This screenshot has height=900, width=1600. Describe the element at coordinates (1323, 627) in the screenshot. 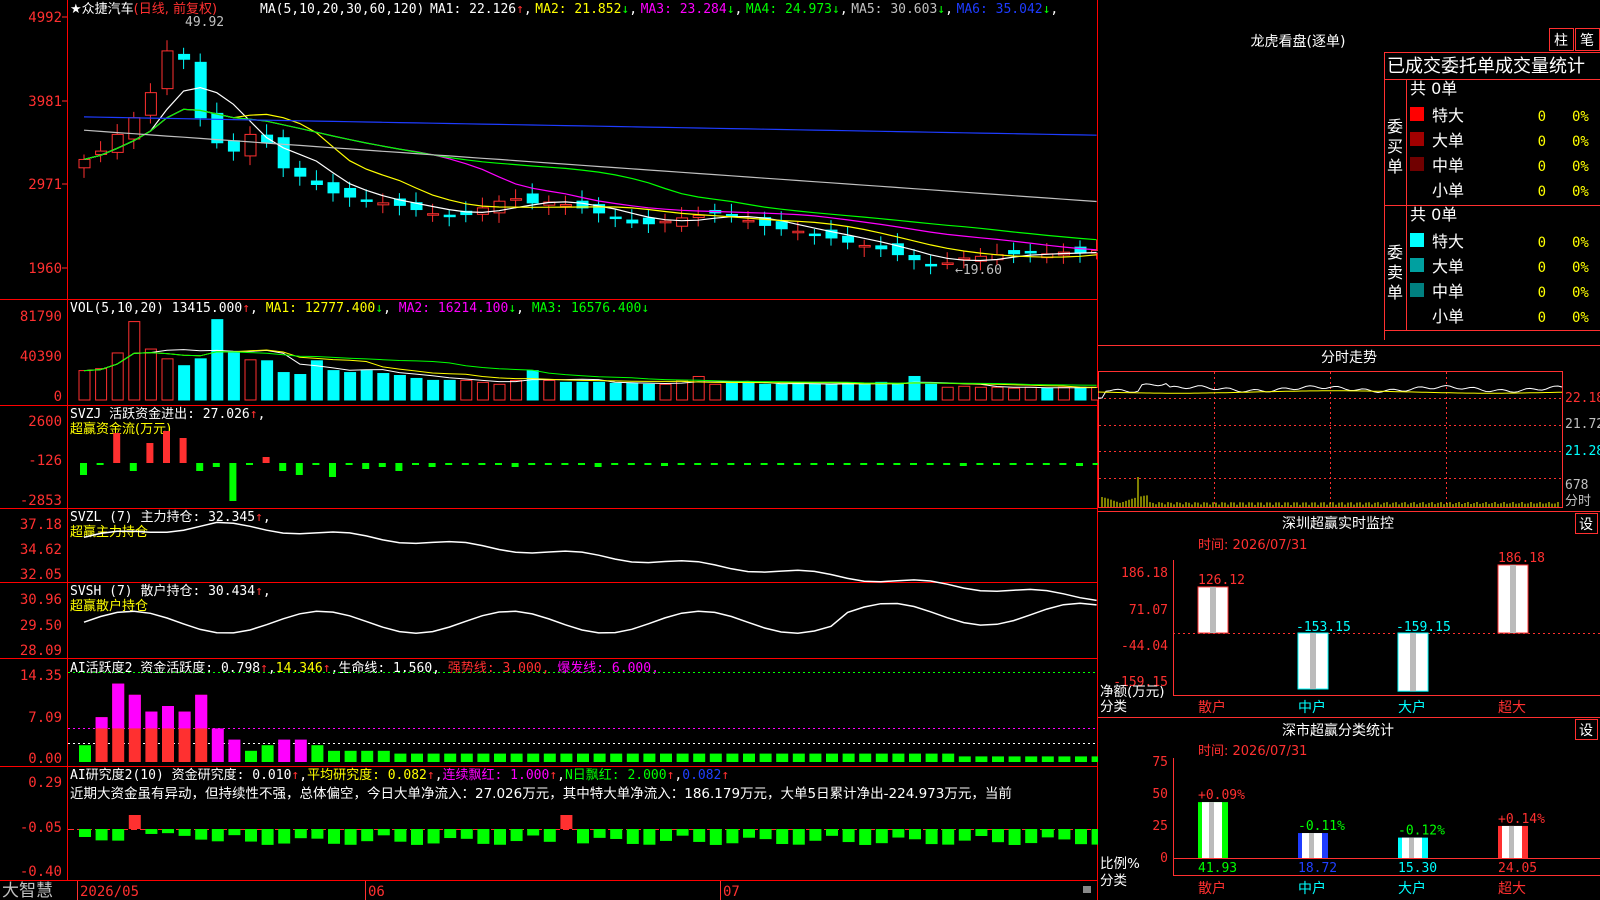

I see `sz-bar-value: -153.15` at that location.